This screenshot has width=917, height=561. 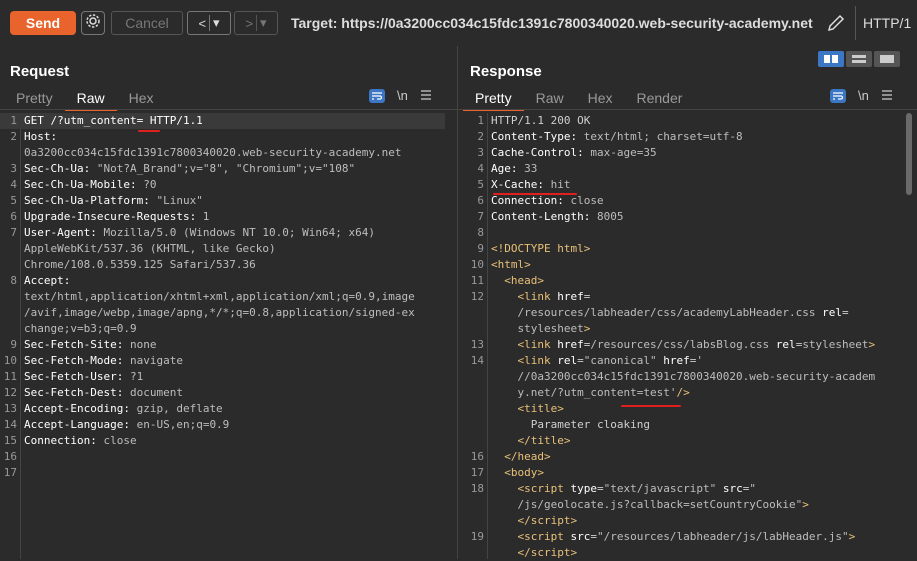 What do you see at coordinates (13, 216) in the screenshot?
I see `line-number: 6` at bounding box center [13, 216].